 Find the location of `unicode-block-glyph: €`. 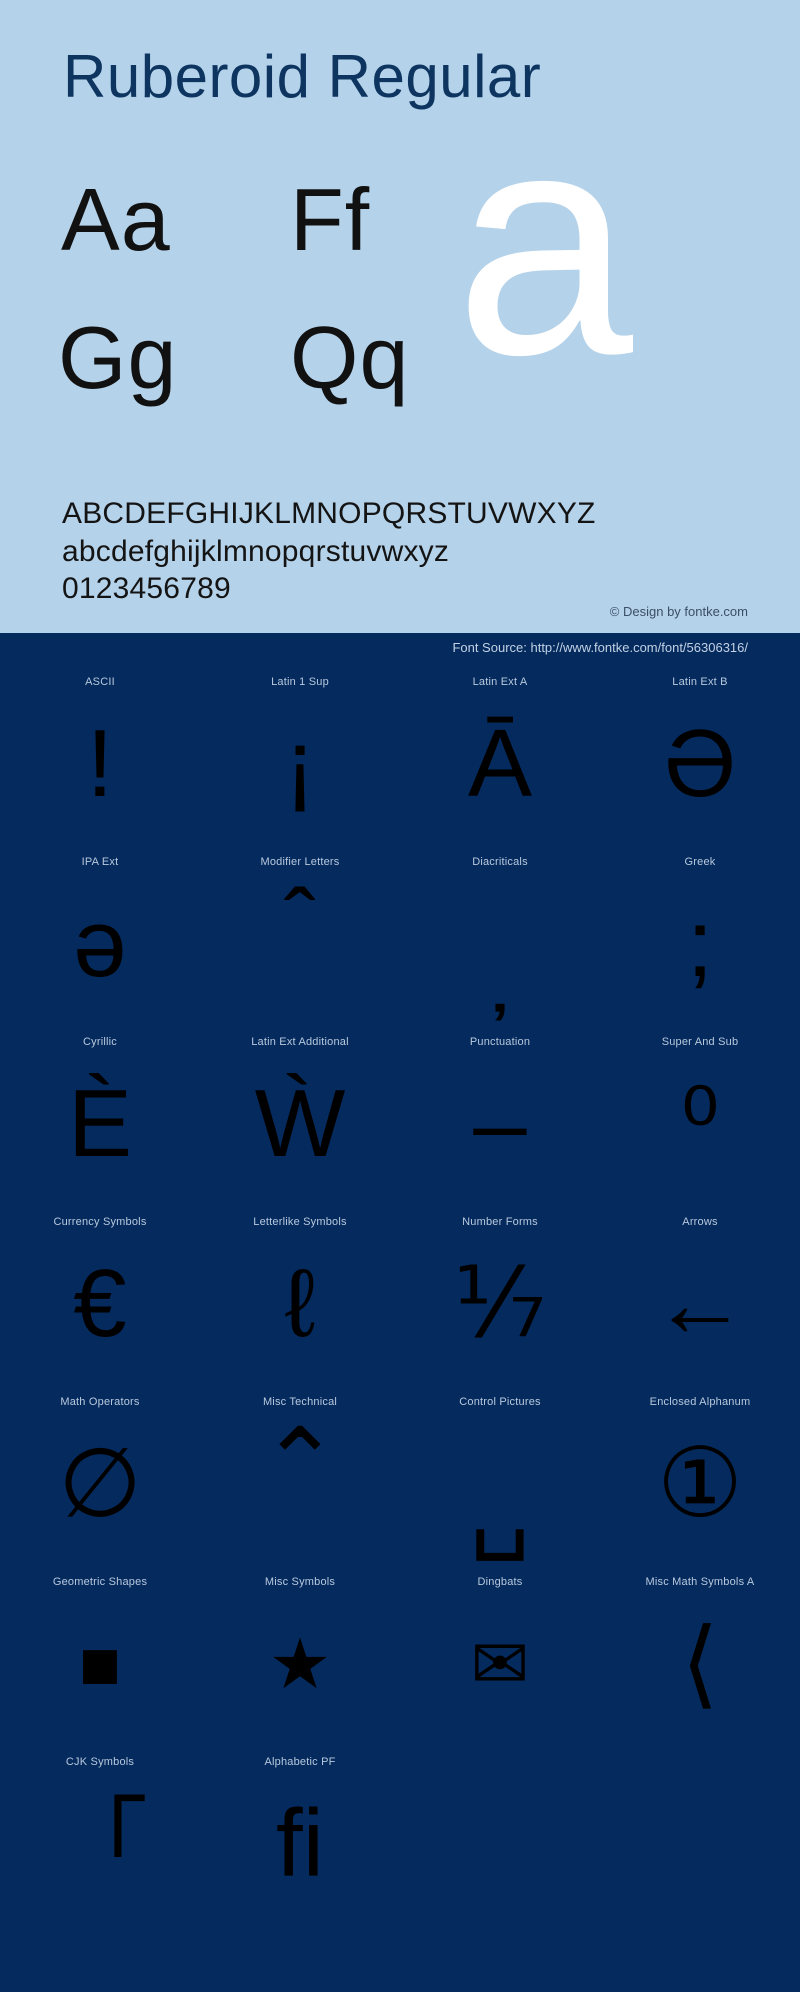

unicode-block-glyph: € is located at coordinates (100, 1303).